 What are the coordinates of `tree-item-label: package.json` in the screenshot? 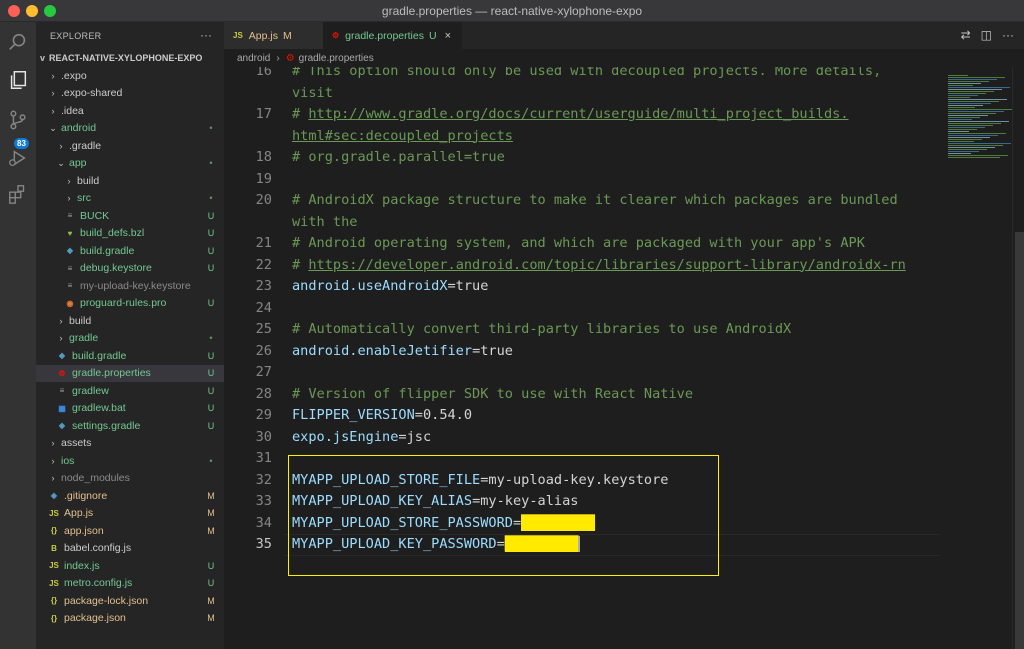 It's located at (95, 618).